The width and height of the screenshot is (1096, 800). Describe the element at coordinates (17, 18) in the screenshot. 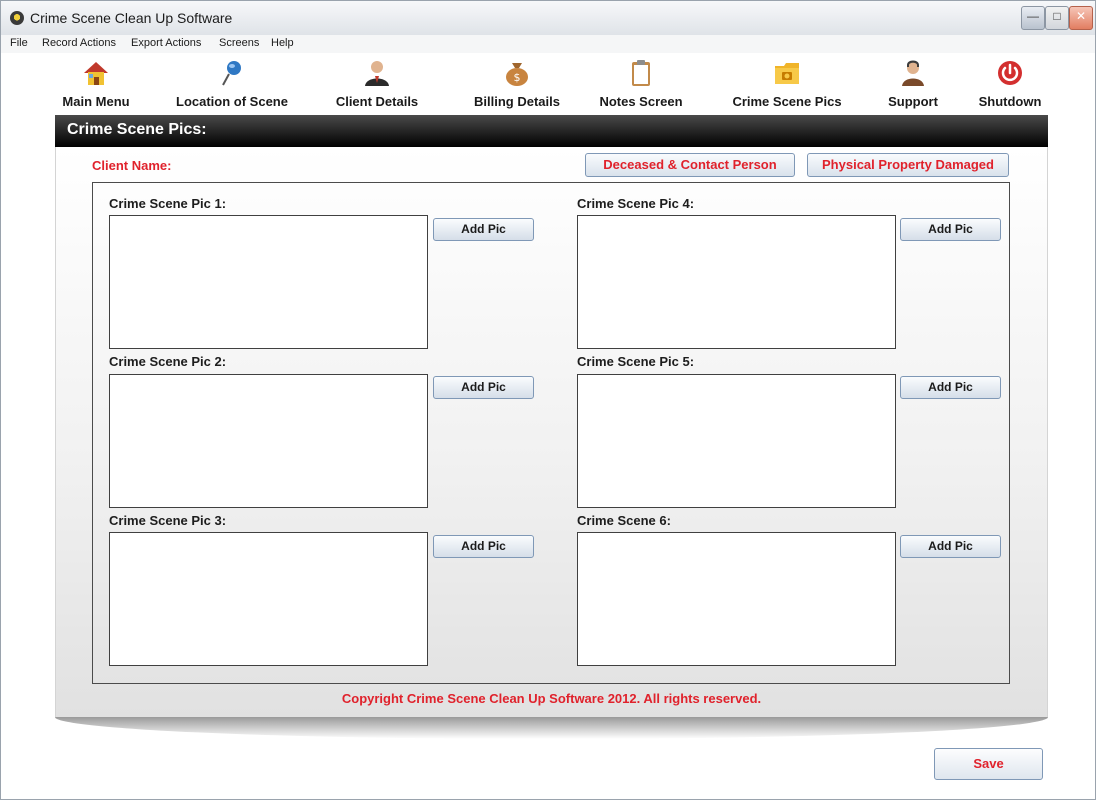

I see `biohazard-icon` at that location.